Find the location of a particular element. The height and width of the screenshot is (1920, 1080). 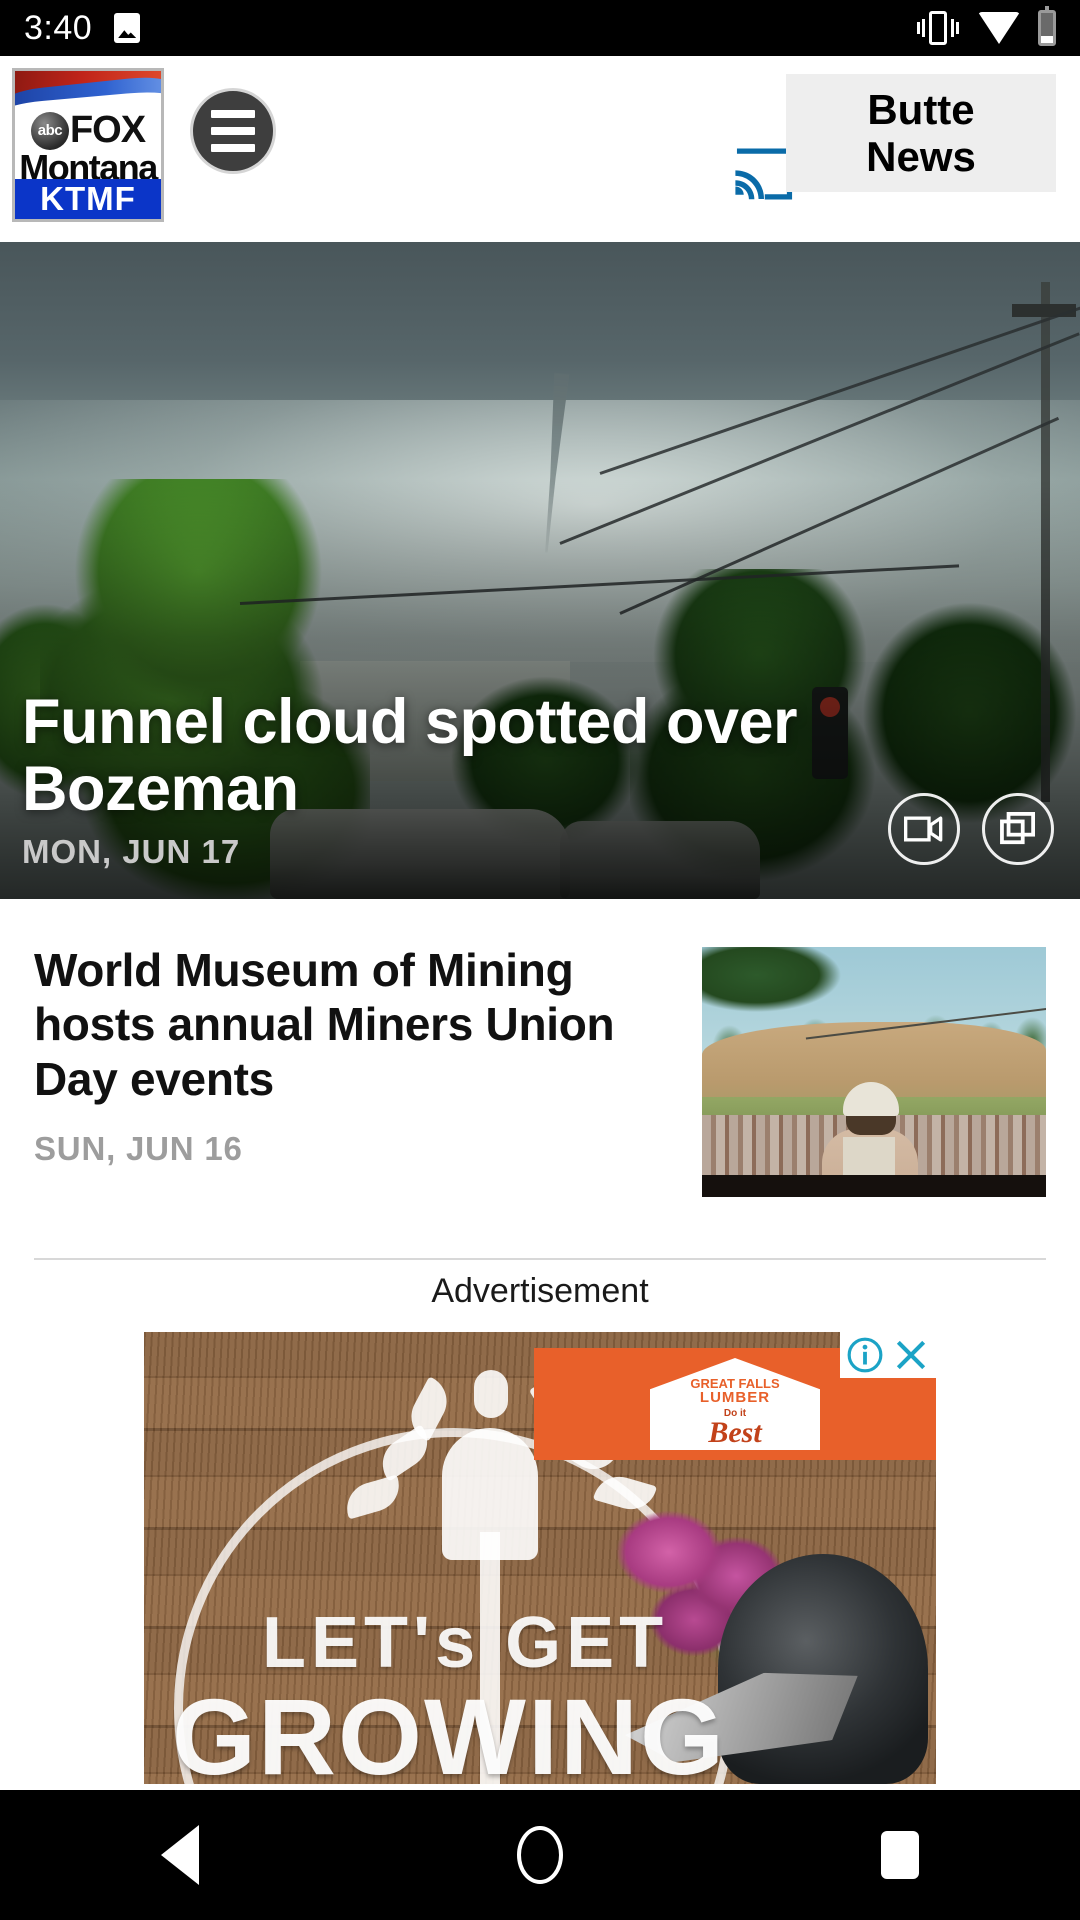

ad-brand-house-logo: GREAT FALLS LUMBER Do it Best is located at coordinates (735, 1404).